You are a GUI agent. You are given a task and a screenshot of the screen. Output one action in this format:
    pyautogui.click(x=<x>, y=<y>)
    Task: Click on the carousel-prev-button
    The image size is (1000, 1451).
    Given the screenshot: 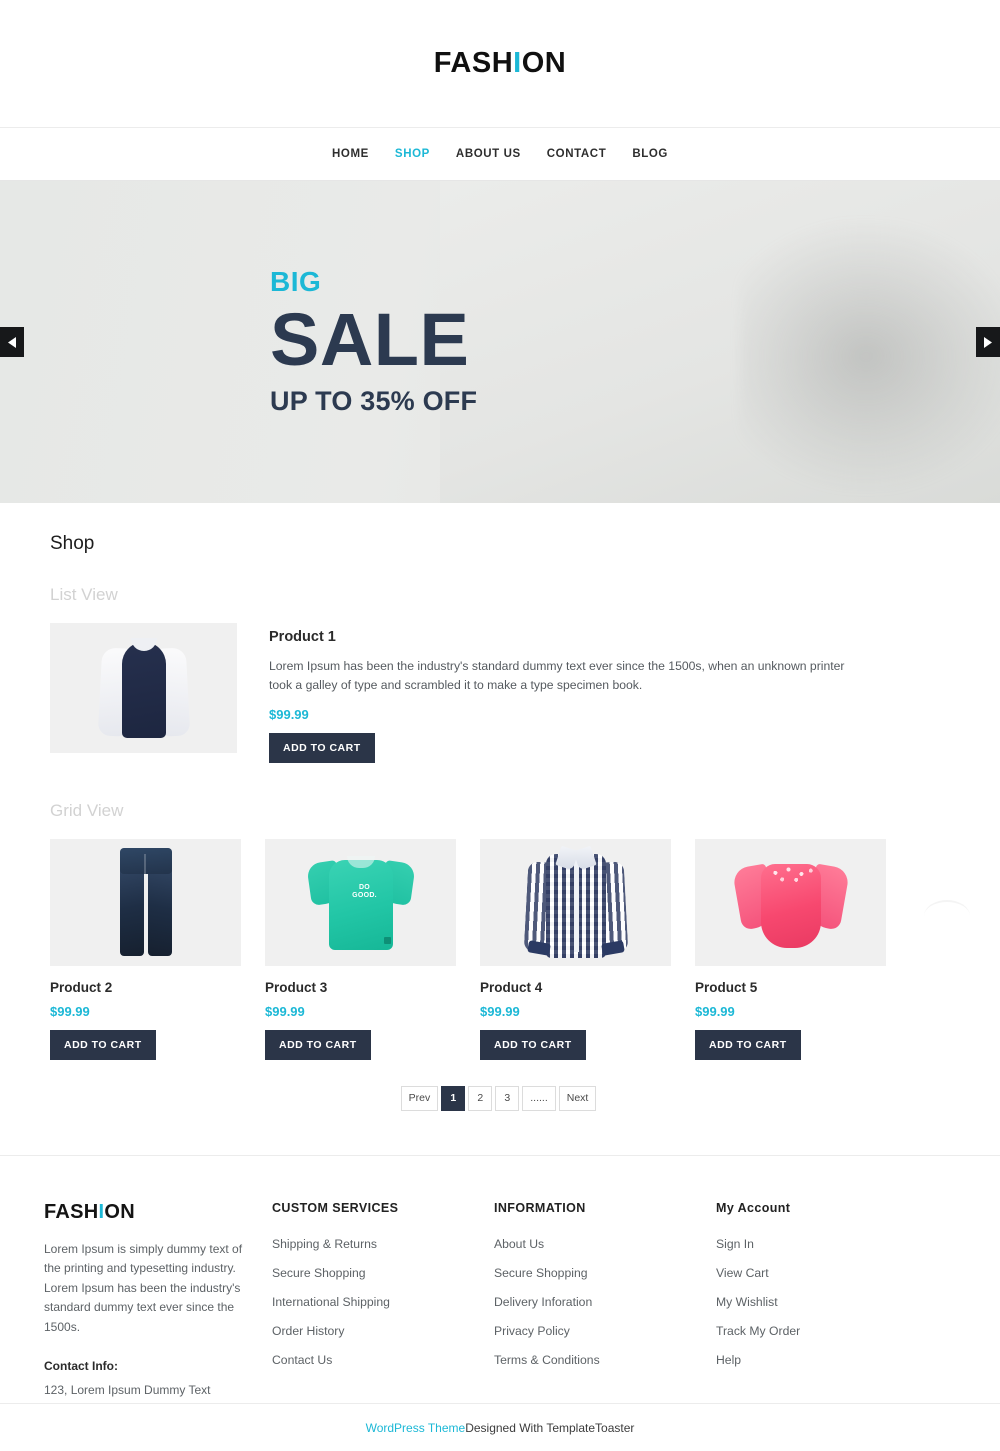 What is the action you would take?
    pyautogui.click(x=12, y=342)
    